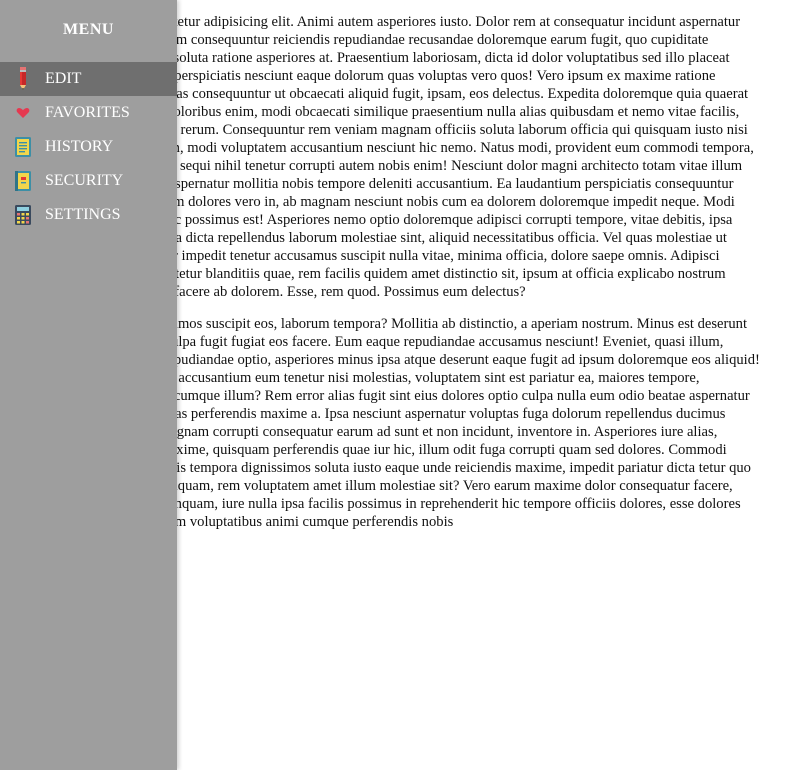 The width and height of the screenshot is (795, 770). Describe the element at coordinates (23, 181) in the screenshot. I see `lock-book-icon` at that location.